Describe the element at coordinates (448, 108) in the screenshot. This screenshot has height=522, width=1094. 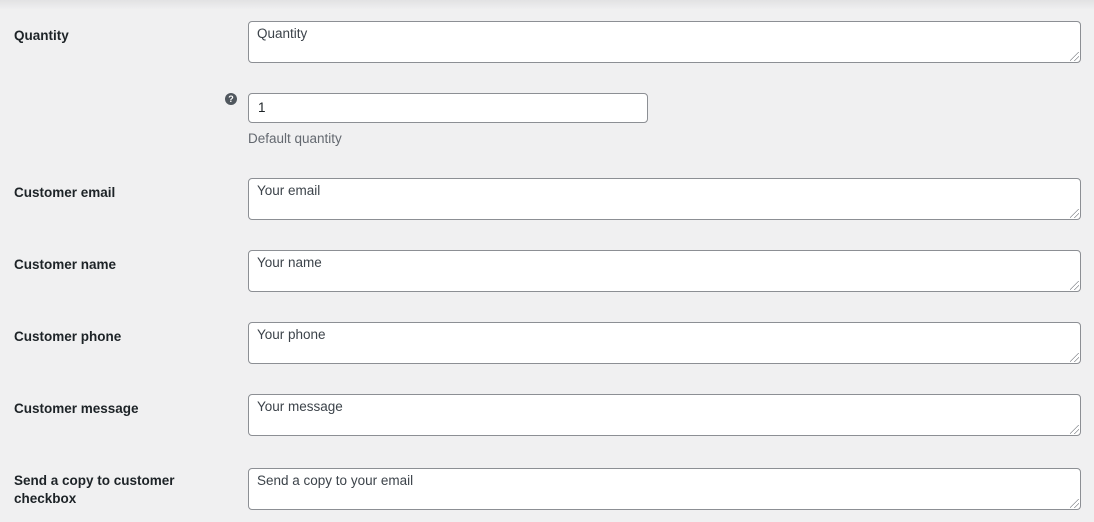
I see `default-quantity-input: 1` at that location.